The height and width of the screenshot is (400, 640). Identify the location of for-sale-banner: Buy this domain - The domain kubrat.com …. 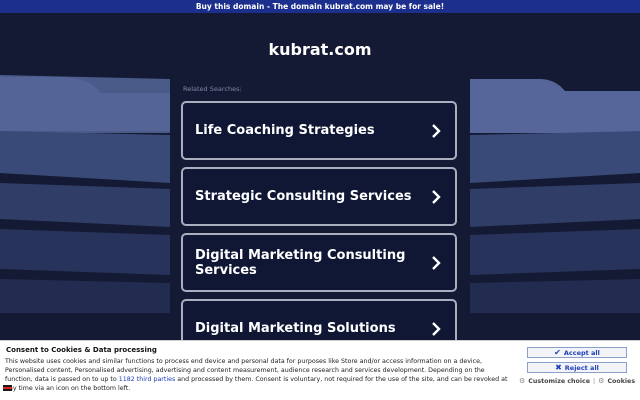
(320, 6).